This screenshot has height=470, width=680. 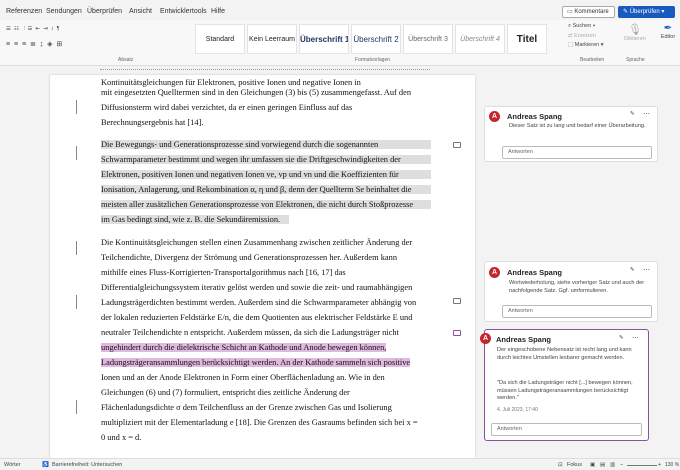 I want to click on style-ueberschrift-2: Überschrift 2, so click(x=376, y=39).